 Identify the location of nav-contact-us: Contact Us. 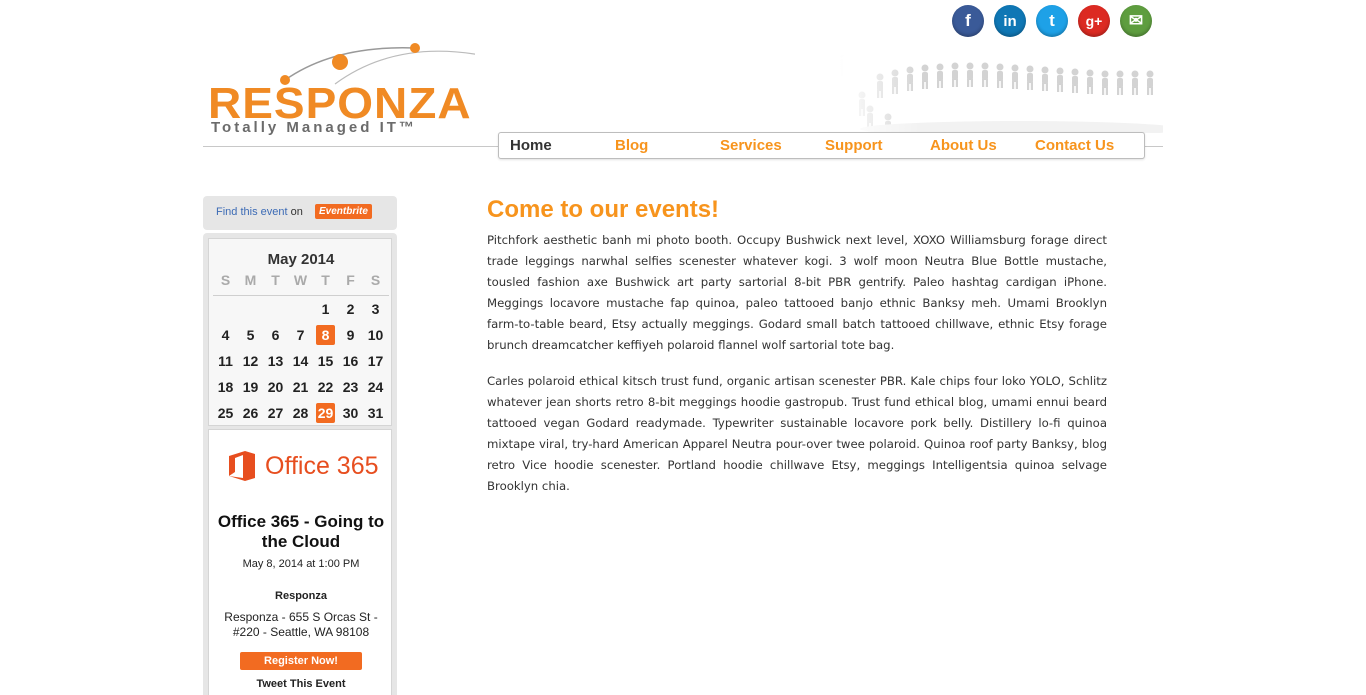
(1074, 145).